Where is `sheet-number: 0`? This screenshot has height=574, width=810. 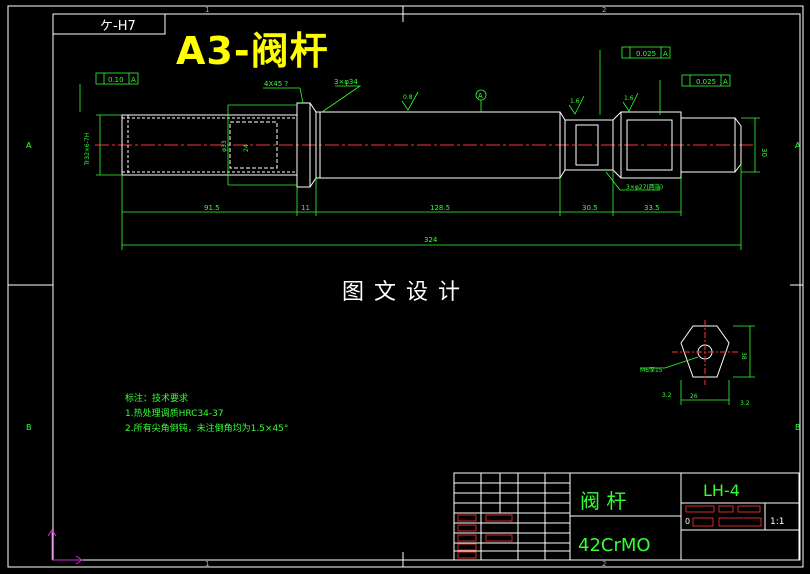
sheet-number: 0 is located at coordinates (687, 521).